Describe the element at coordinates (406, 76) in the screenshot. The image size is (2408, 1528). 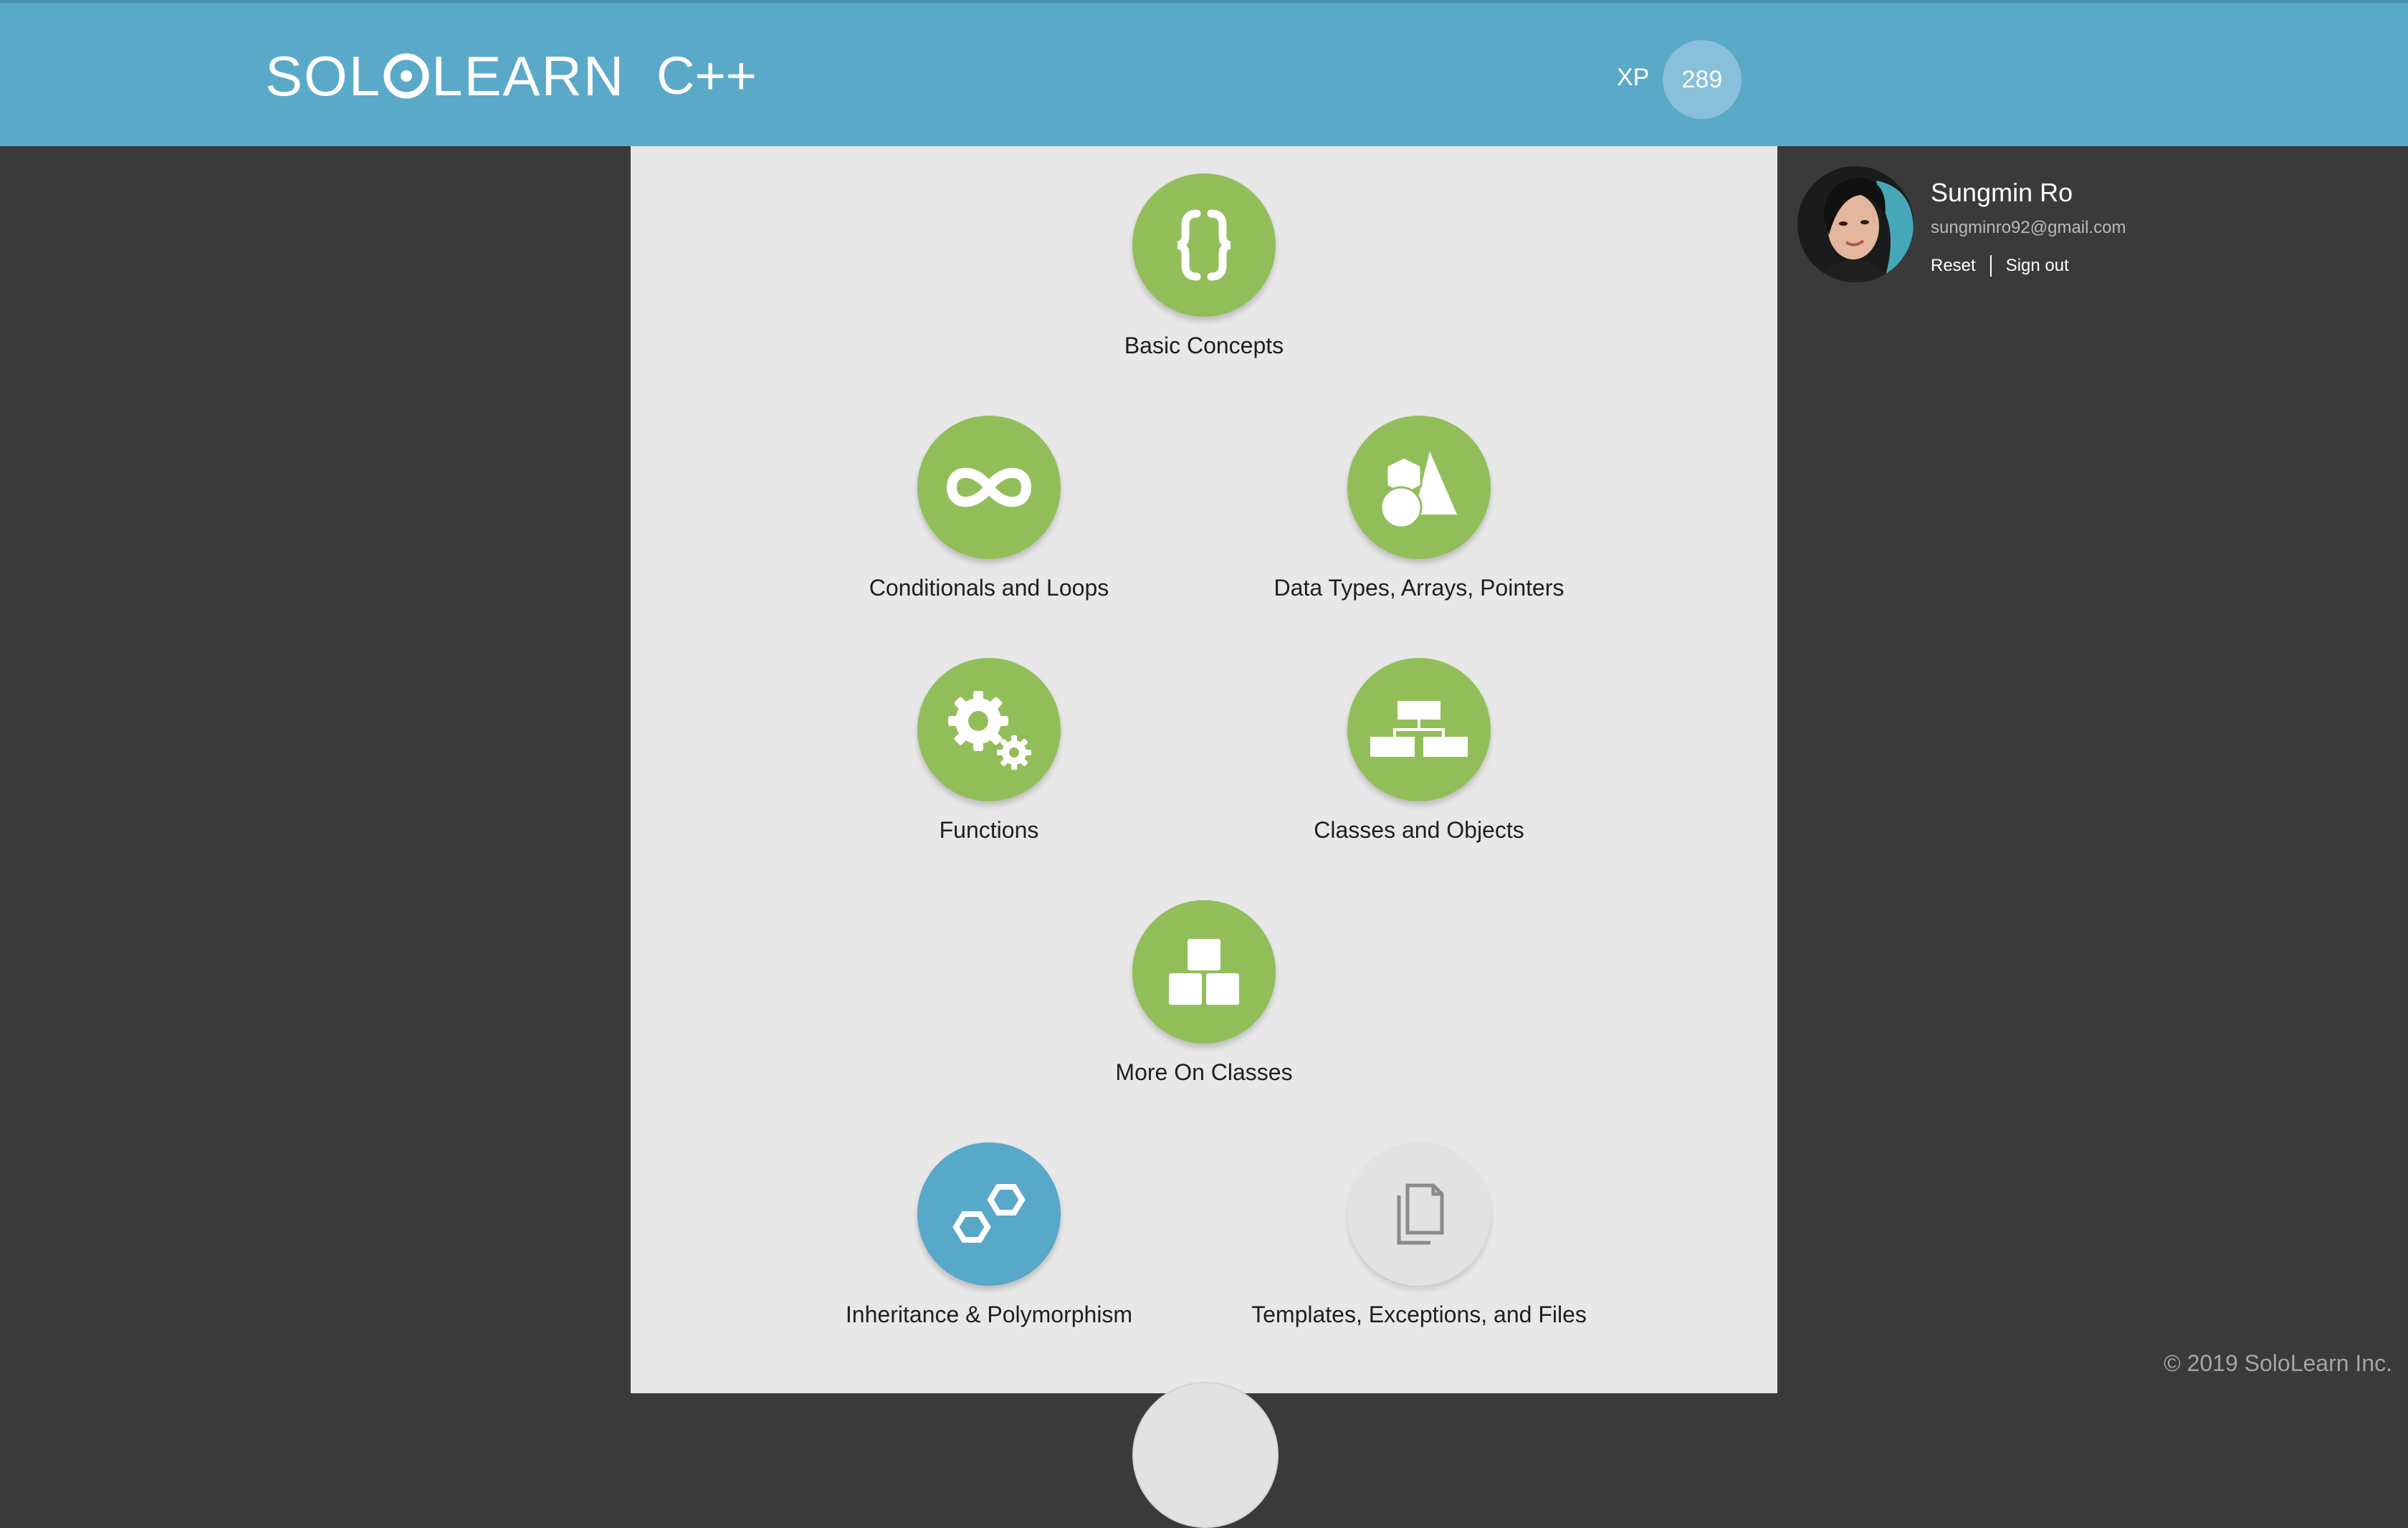
I see `logo-swirl-icon` at that location.